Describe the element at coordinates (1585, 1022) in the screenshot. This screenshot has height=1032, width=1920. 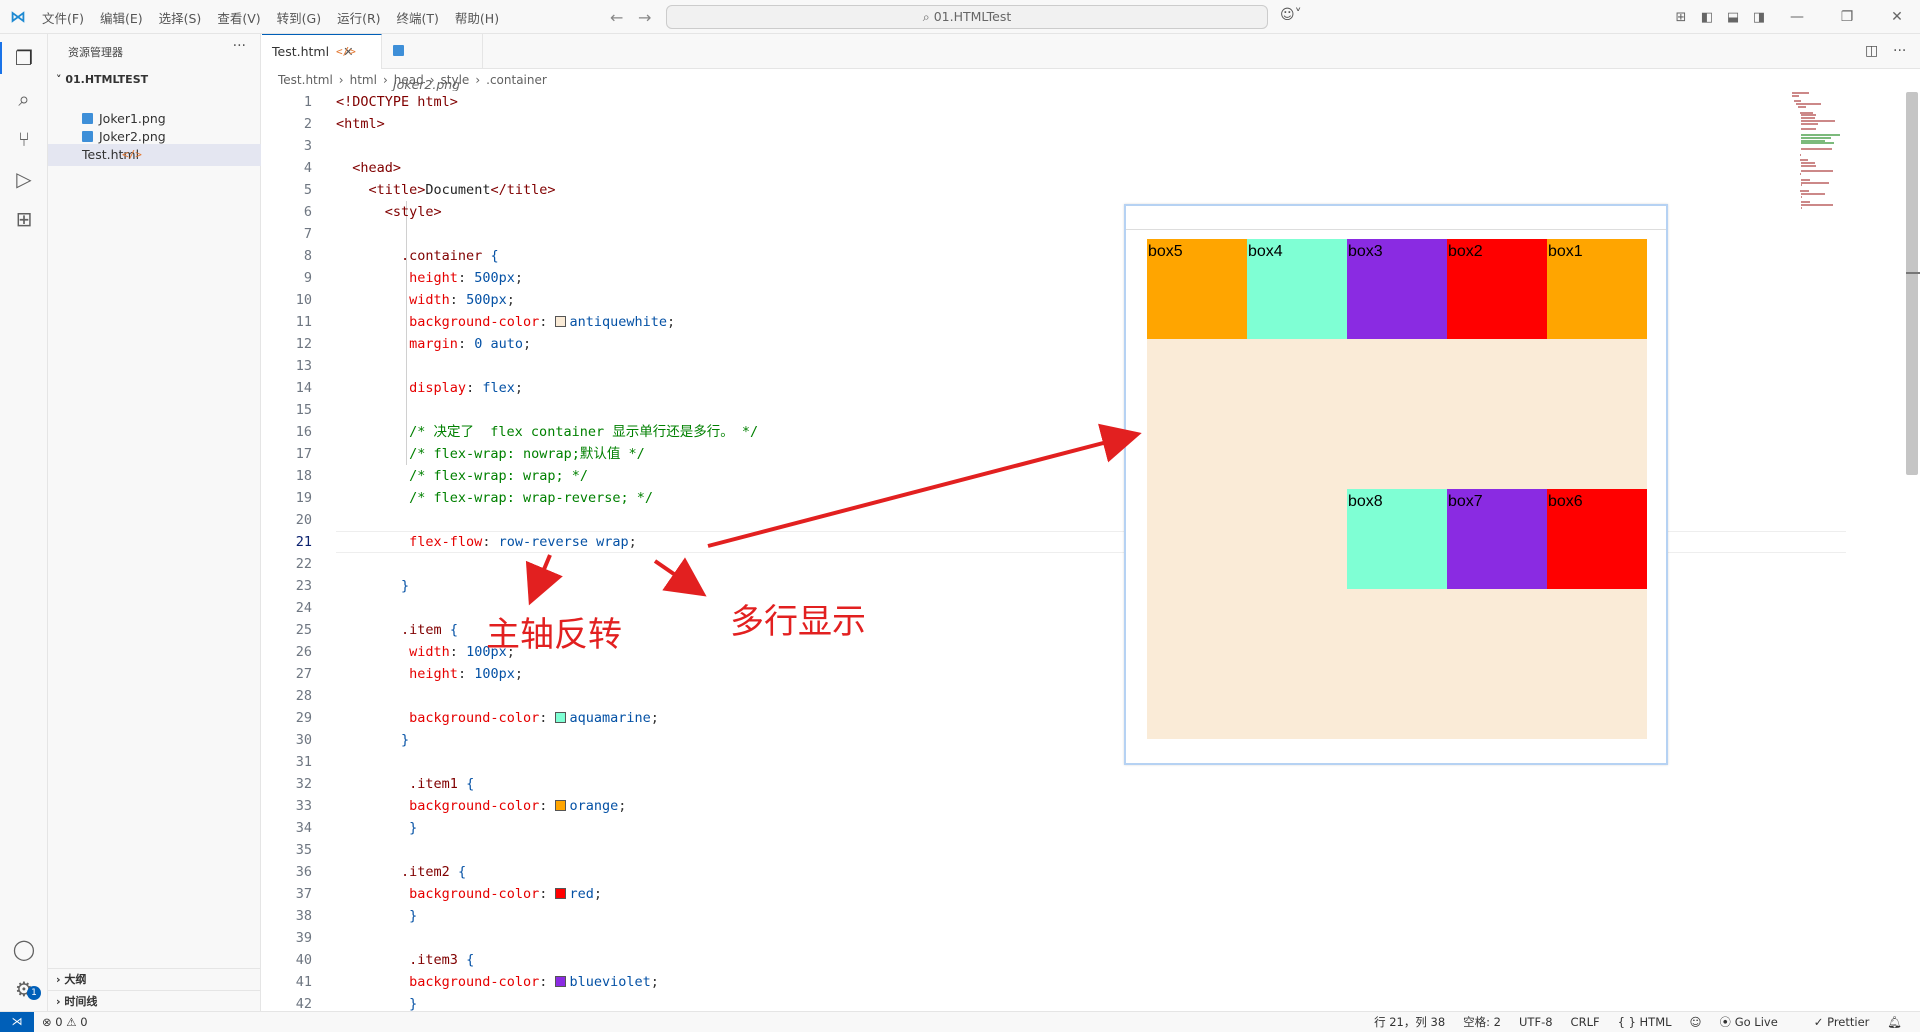
I see `line-ending: CRLF` at that location.